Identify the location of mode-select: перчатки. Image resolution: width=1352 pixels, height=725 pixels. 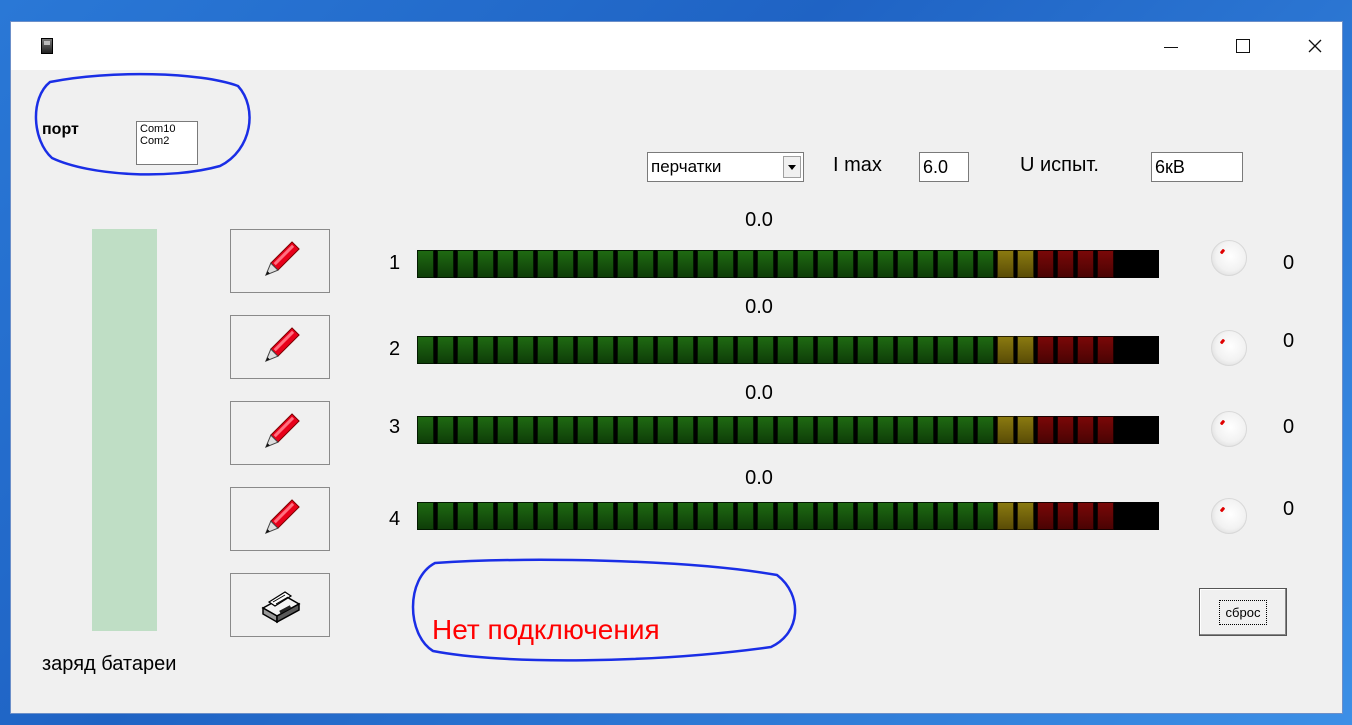
(725, 167).